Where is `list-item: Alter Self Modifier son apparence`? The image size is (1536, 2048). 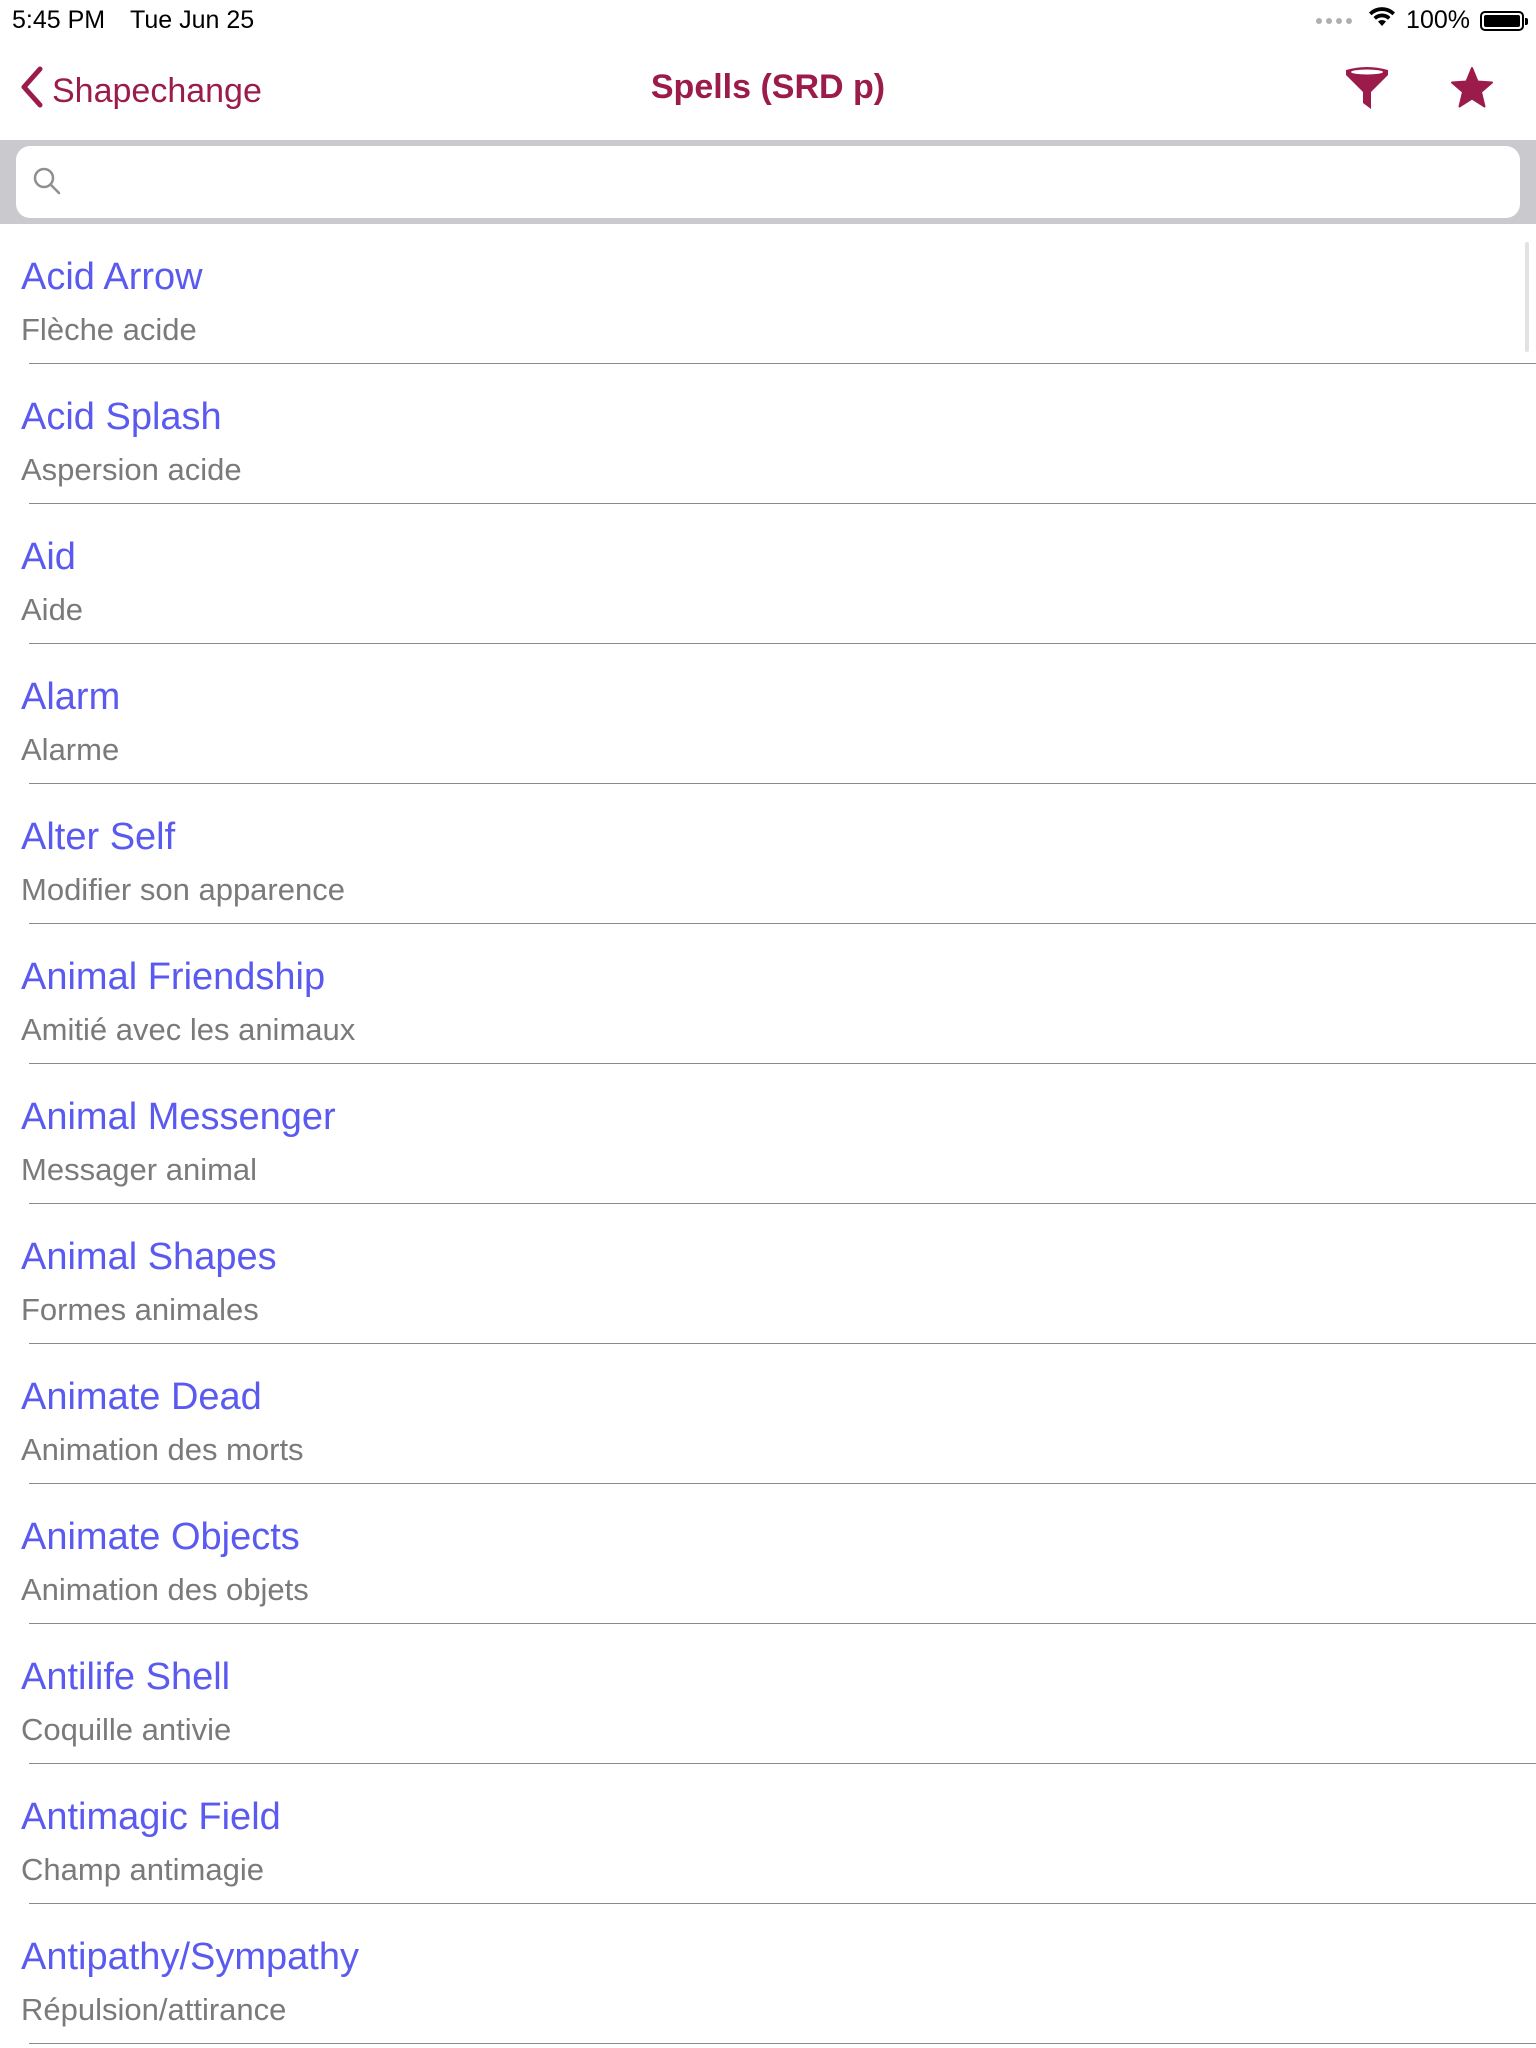
list-item: Alter Self Modifier son apparence is located at coordinates (768, 854).